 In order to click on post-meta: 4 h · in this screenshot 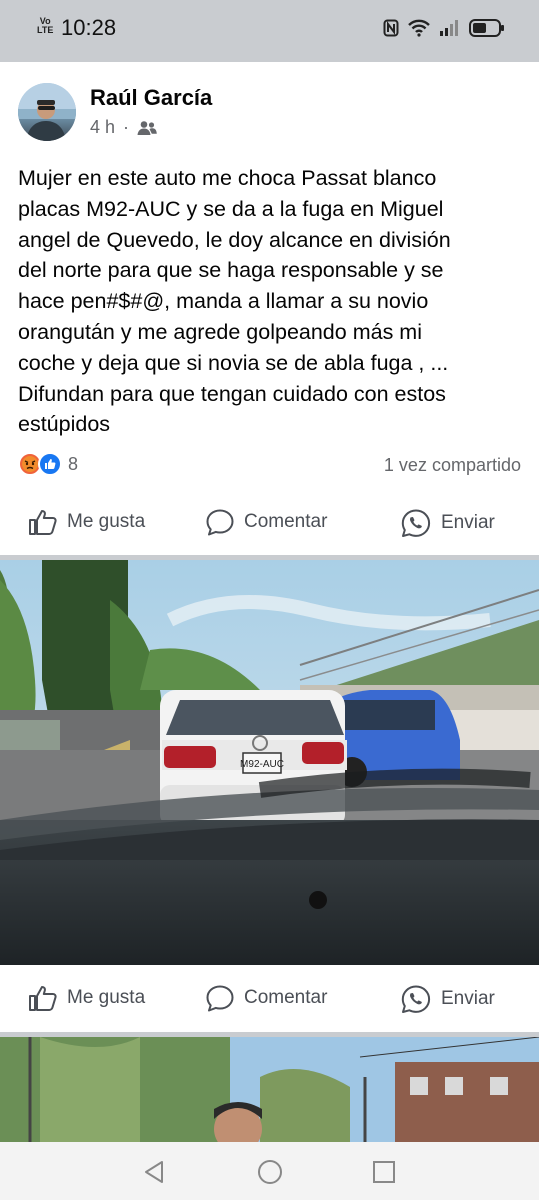, I will do `click(123, 127)`.